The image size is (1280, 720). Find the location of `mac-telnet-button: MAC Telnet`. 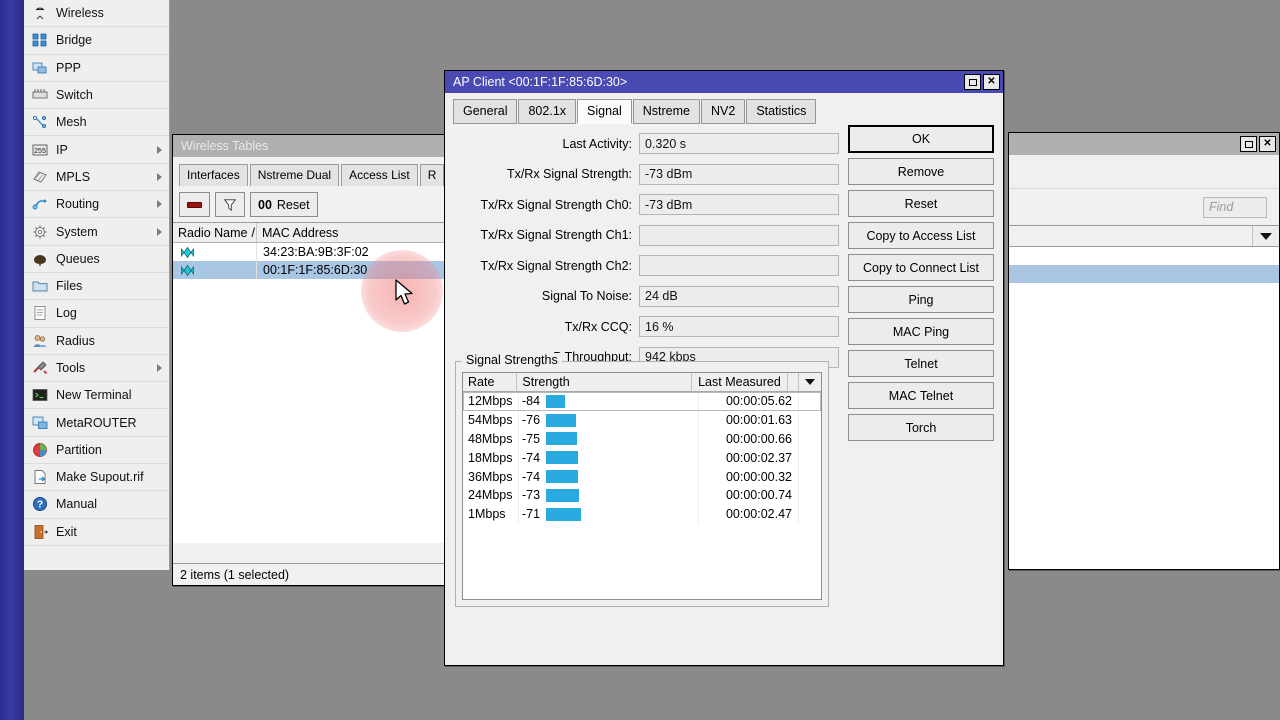

mac-telnet-button: MAC Telnet is located at coordinates (921, 395).